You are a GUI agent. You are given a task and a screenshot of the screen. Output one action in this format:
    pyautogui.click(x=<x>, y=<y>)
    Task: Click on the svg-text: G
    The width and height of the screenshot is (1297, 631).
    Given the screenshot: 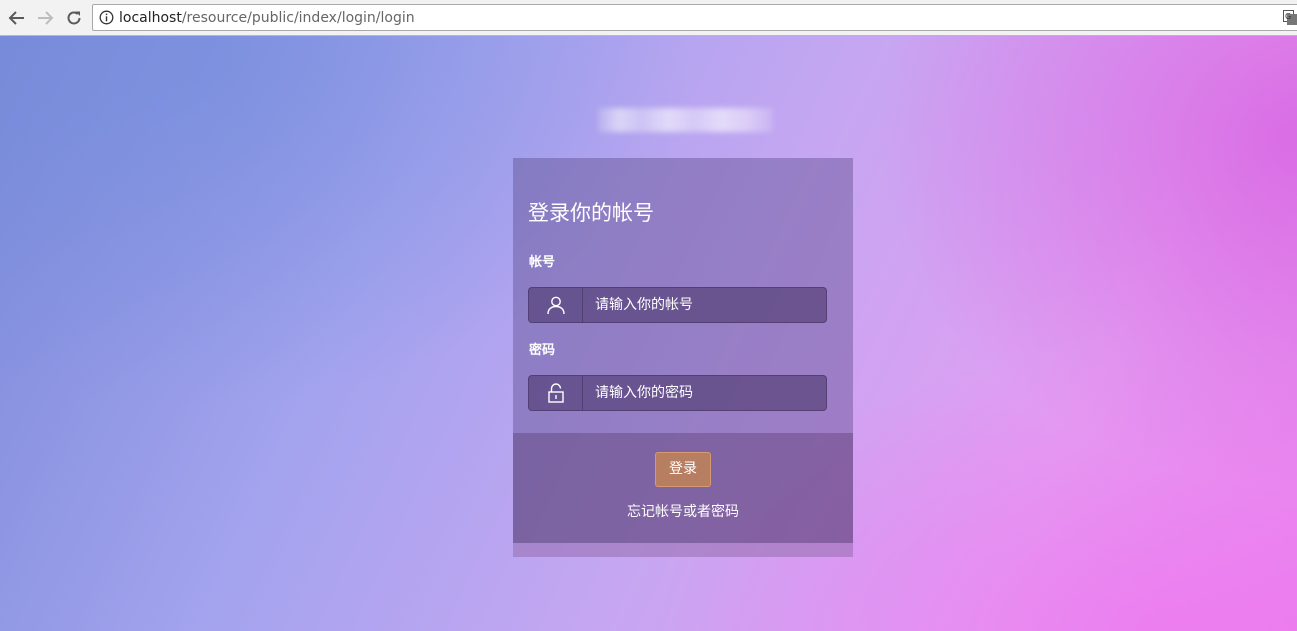 What is the action you would take?
    pyautogui.click(x=1288, y=16)
    